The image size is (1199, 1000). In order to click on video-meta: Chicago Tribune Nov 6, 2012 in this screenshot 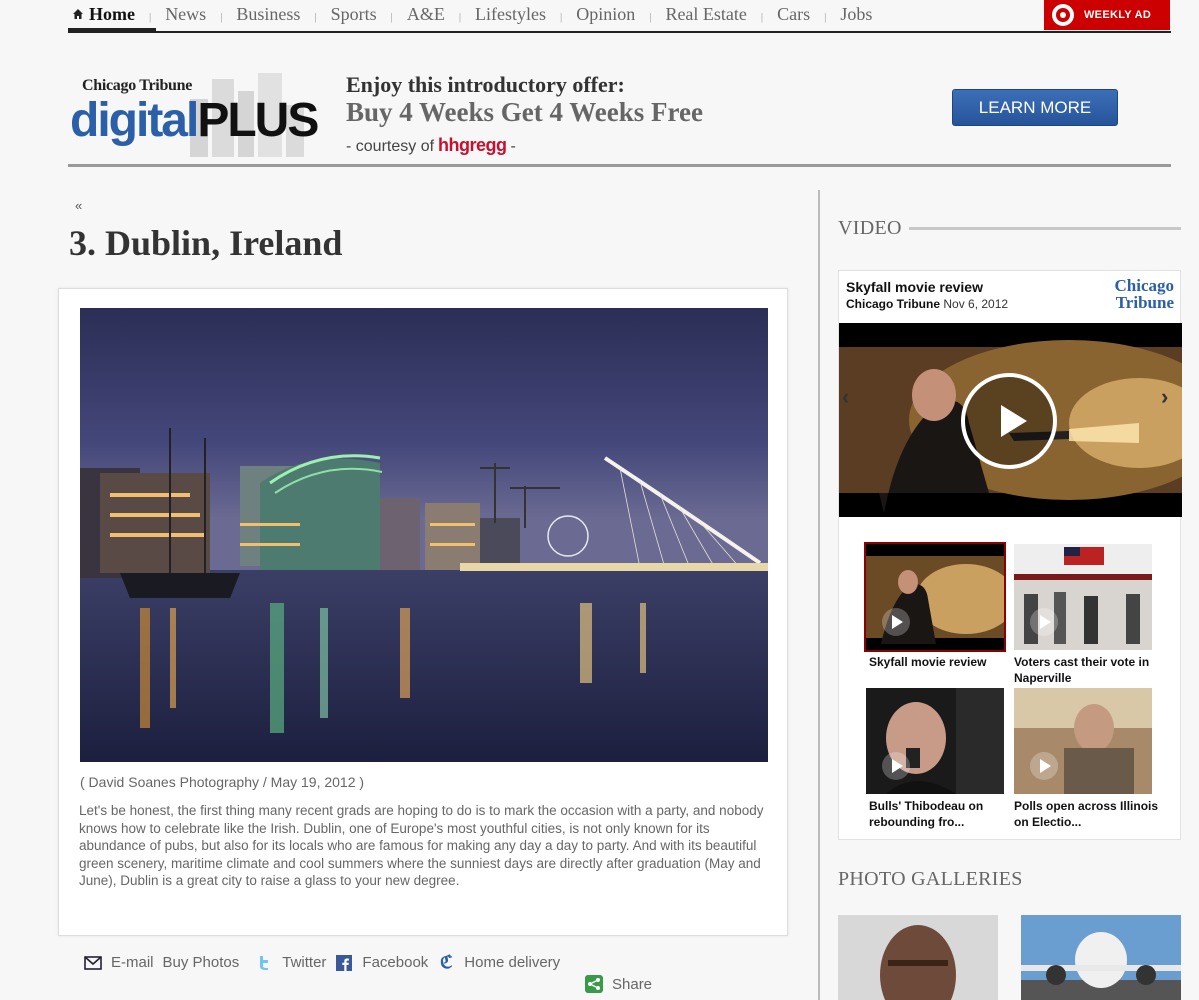, I will do `click(927, 304)`.